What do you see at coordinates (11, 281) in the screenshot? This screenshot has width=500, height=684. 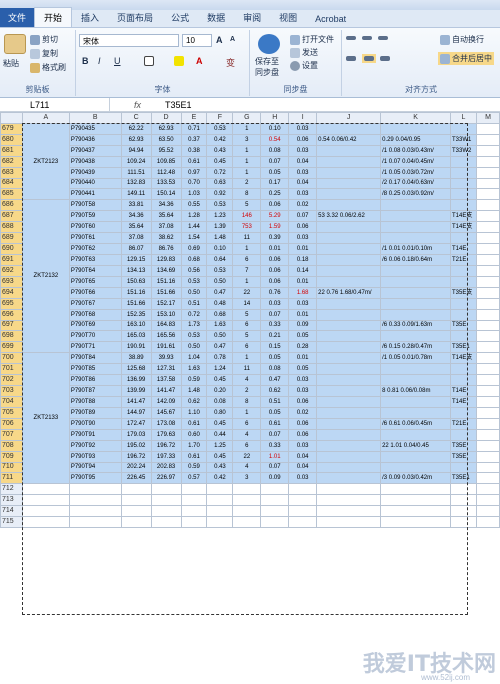 I see `row-header: 693` at bounding box center [11, 281].